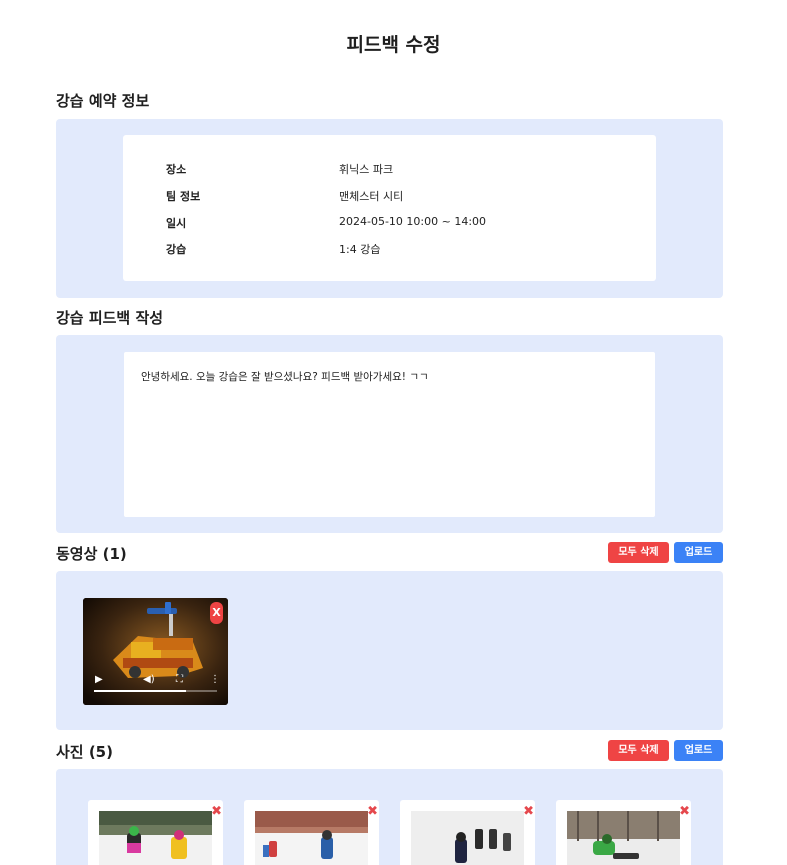 The width and height of the screenshot is (787, 865). Describe the element at coordinates (698, 552) in the screenshot. I see `video-upload-button: 업로드` at that location.